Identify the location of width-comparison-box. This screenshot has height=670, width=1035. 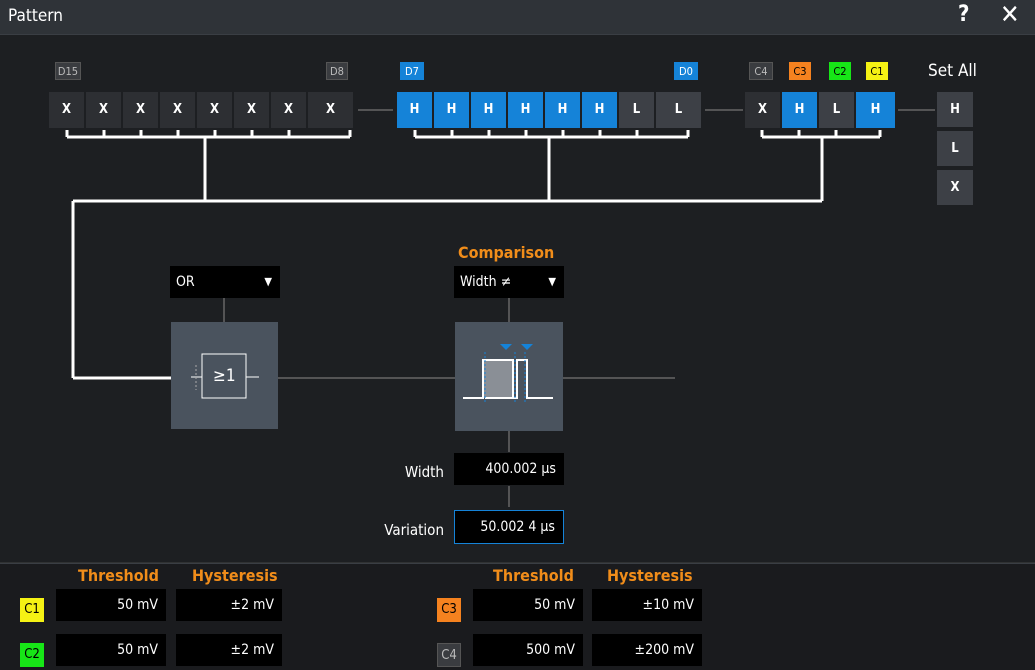
(509, 376).